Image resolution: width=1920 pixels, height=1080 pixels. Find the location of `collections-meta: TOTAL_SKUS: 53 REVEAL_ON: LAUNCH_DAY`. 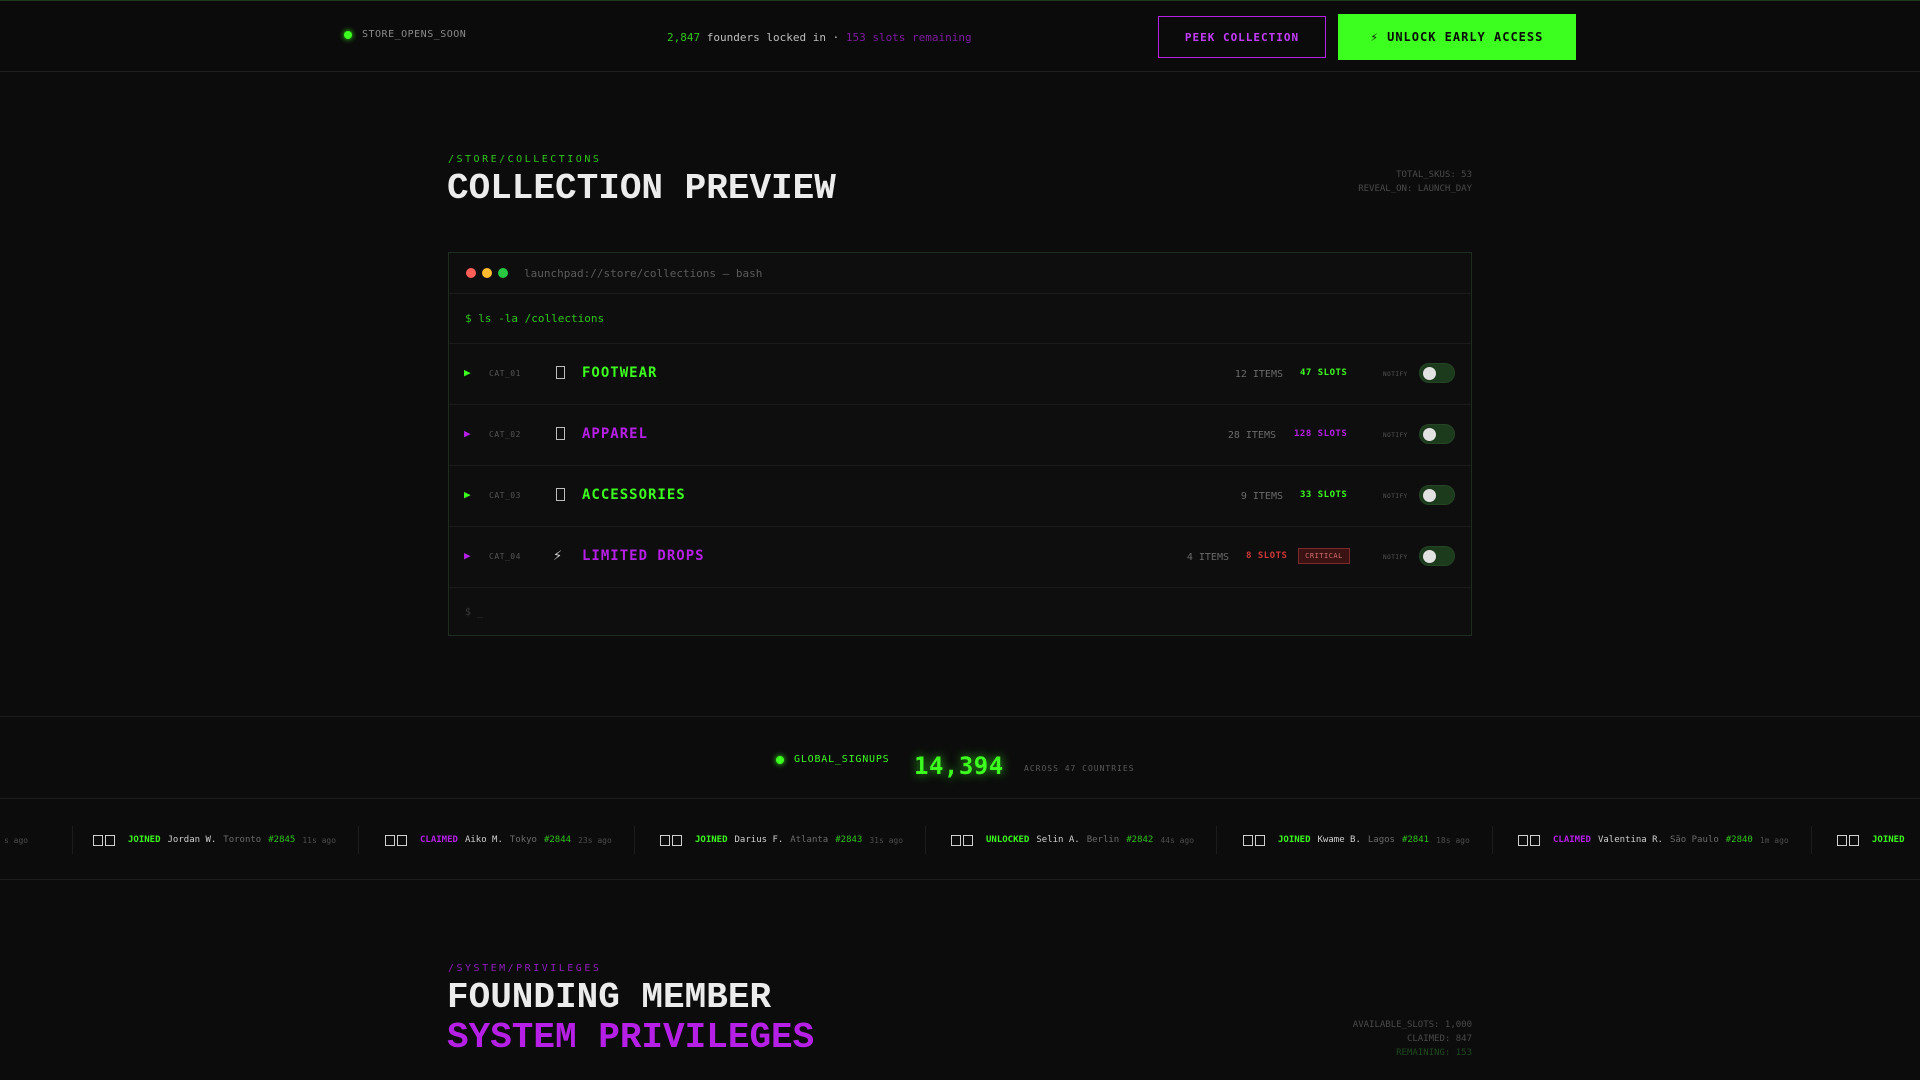

collections-meta: TOTAL_SKUS: 53 REVEAL_ON: LAUNCH_DAY is located at coordinates (1415, 182).